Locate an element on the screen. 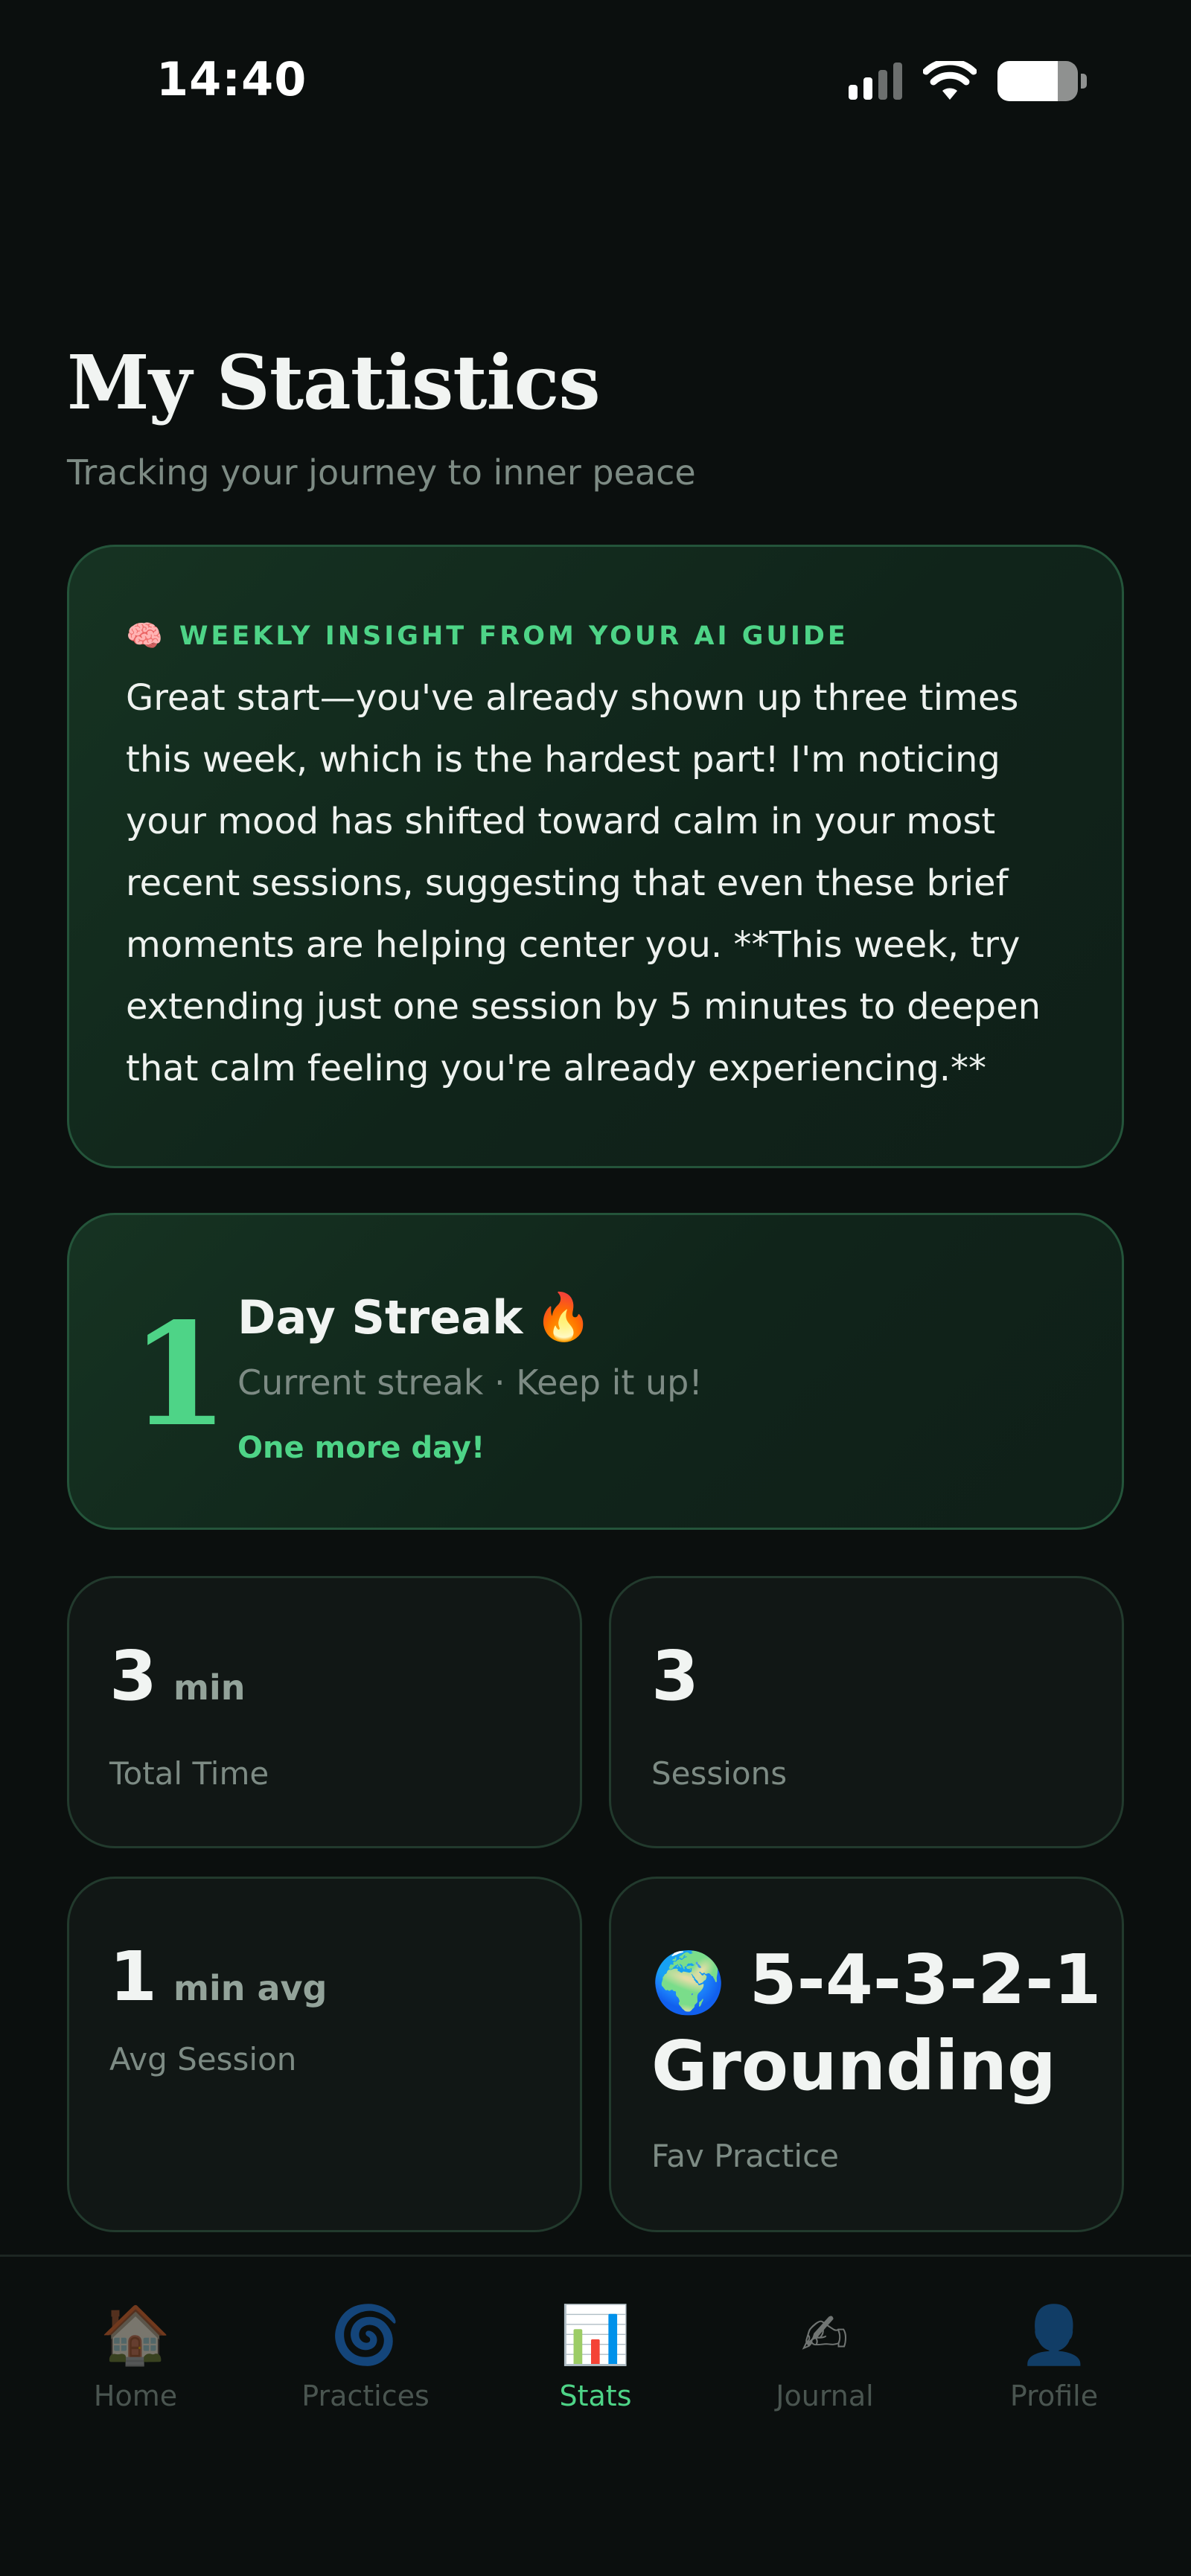 The height and width of the screenshot is (2576, 1191). battery-icon is located at coordinates (1037, 81).